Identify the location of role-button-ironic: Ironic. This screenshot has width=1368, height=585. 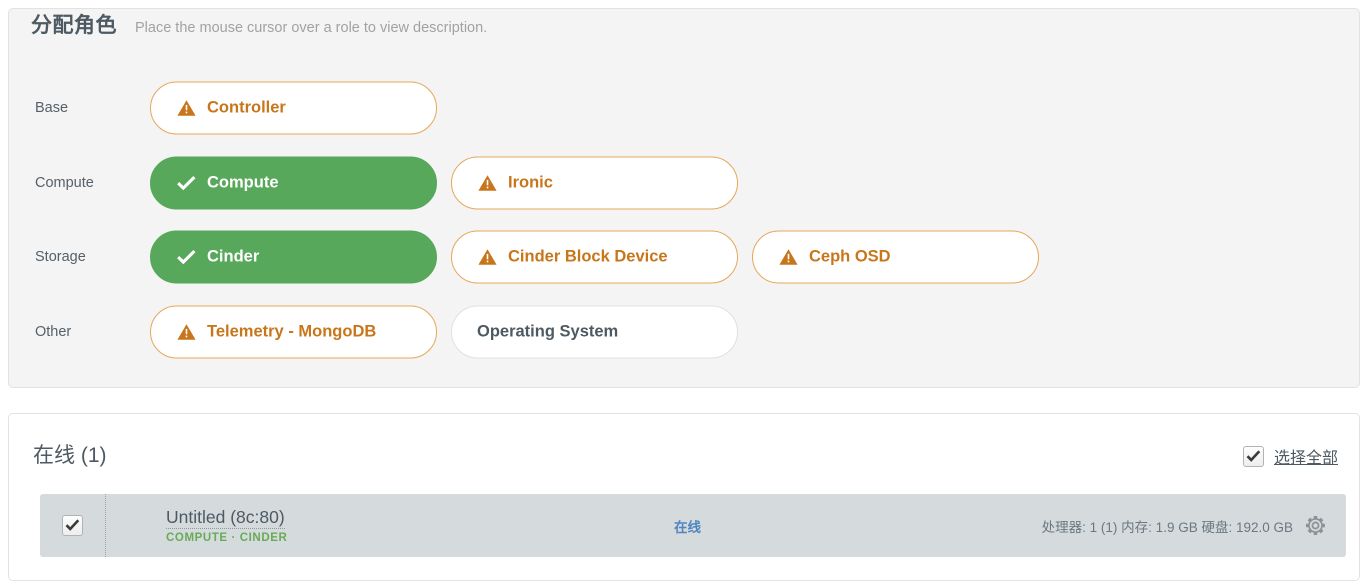
(594, 183).